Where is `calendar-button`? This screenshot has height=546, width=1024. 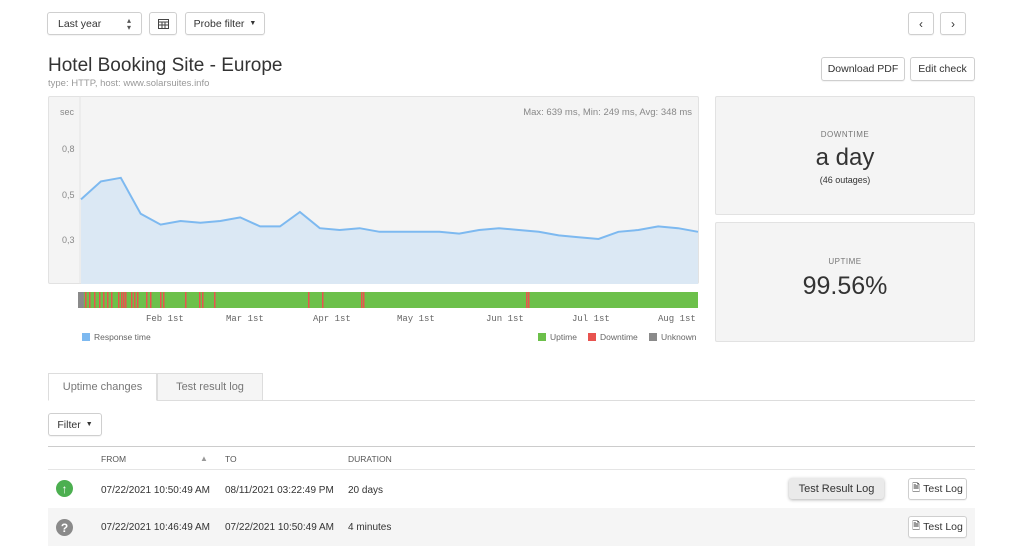 calendar-button is located at coordinates (163, 23).